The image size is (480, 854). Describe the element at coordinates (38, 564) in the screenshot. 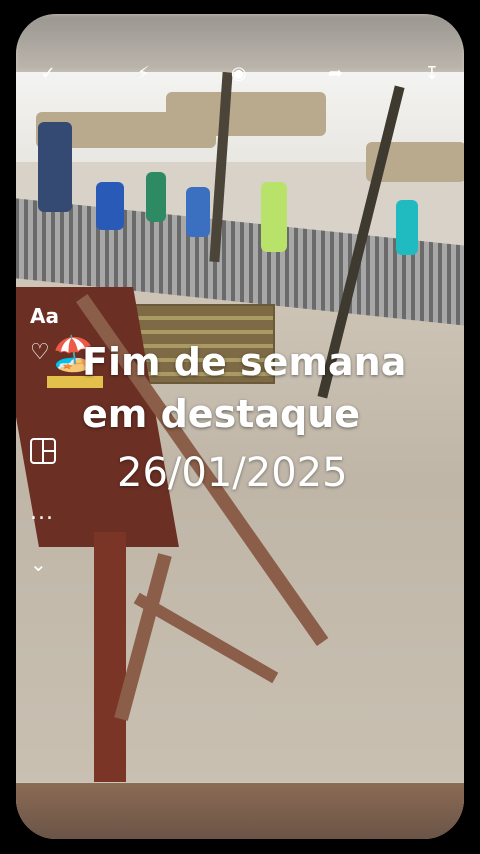

I see `chevron-down-icon: ⌄` at that location.